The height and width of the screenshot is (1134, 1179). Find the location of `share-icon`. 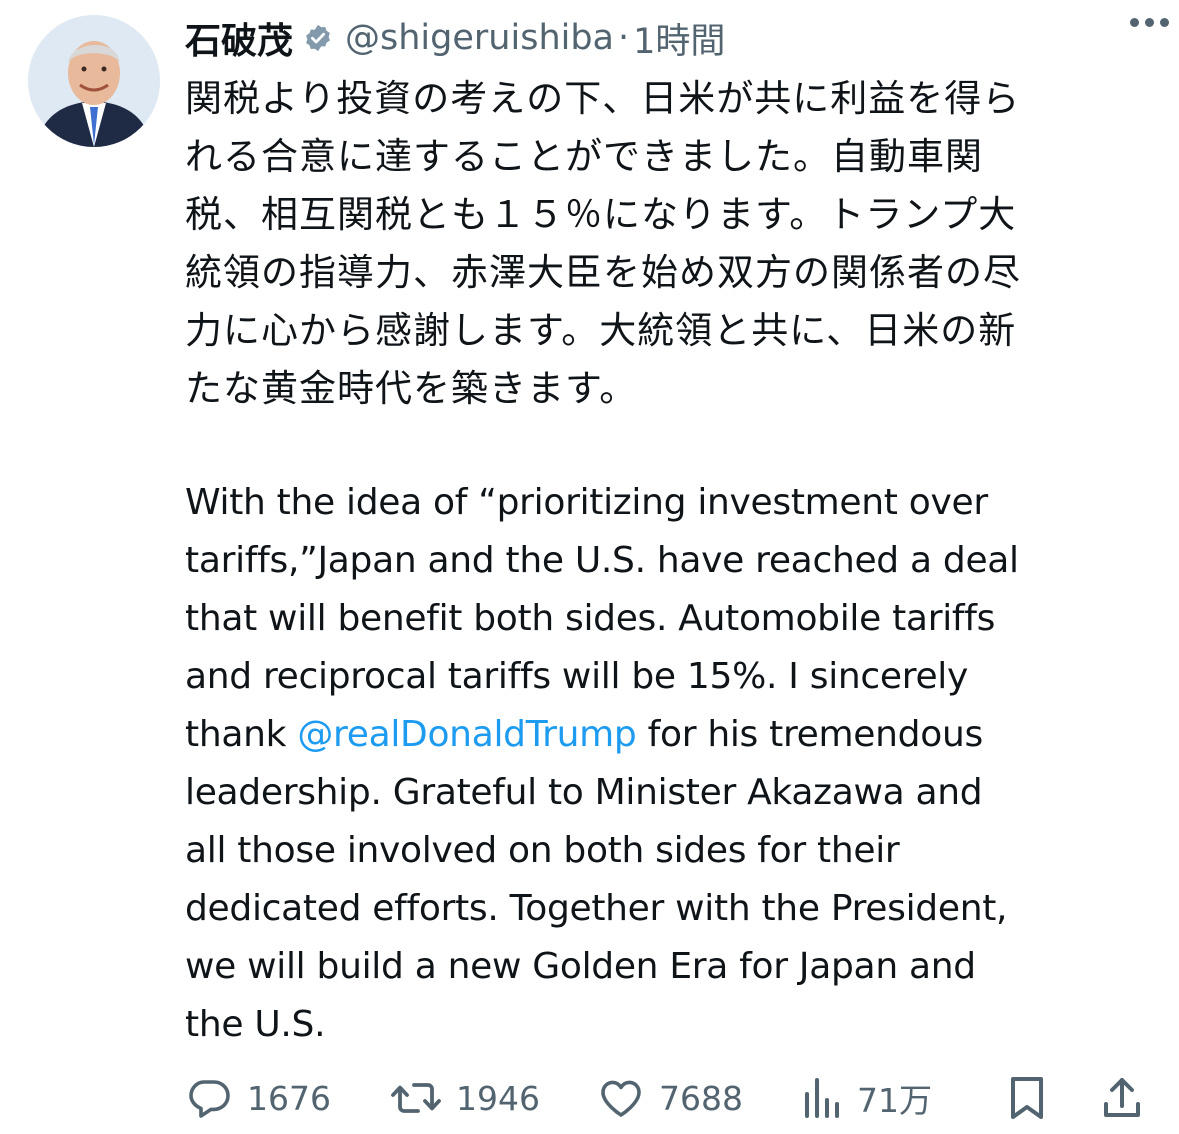

share-icon is located at coordinates (1122, 1098).